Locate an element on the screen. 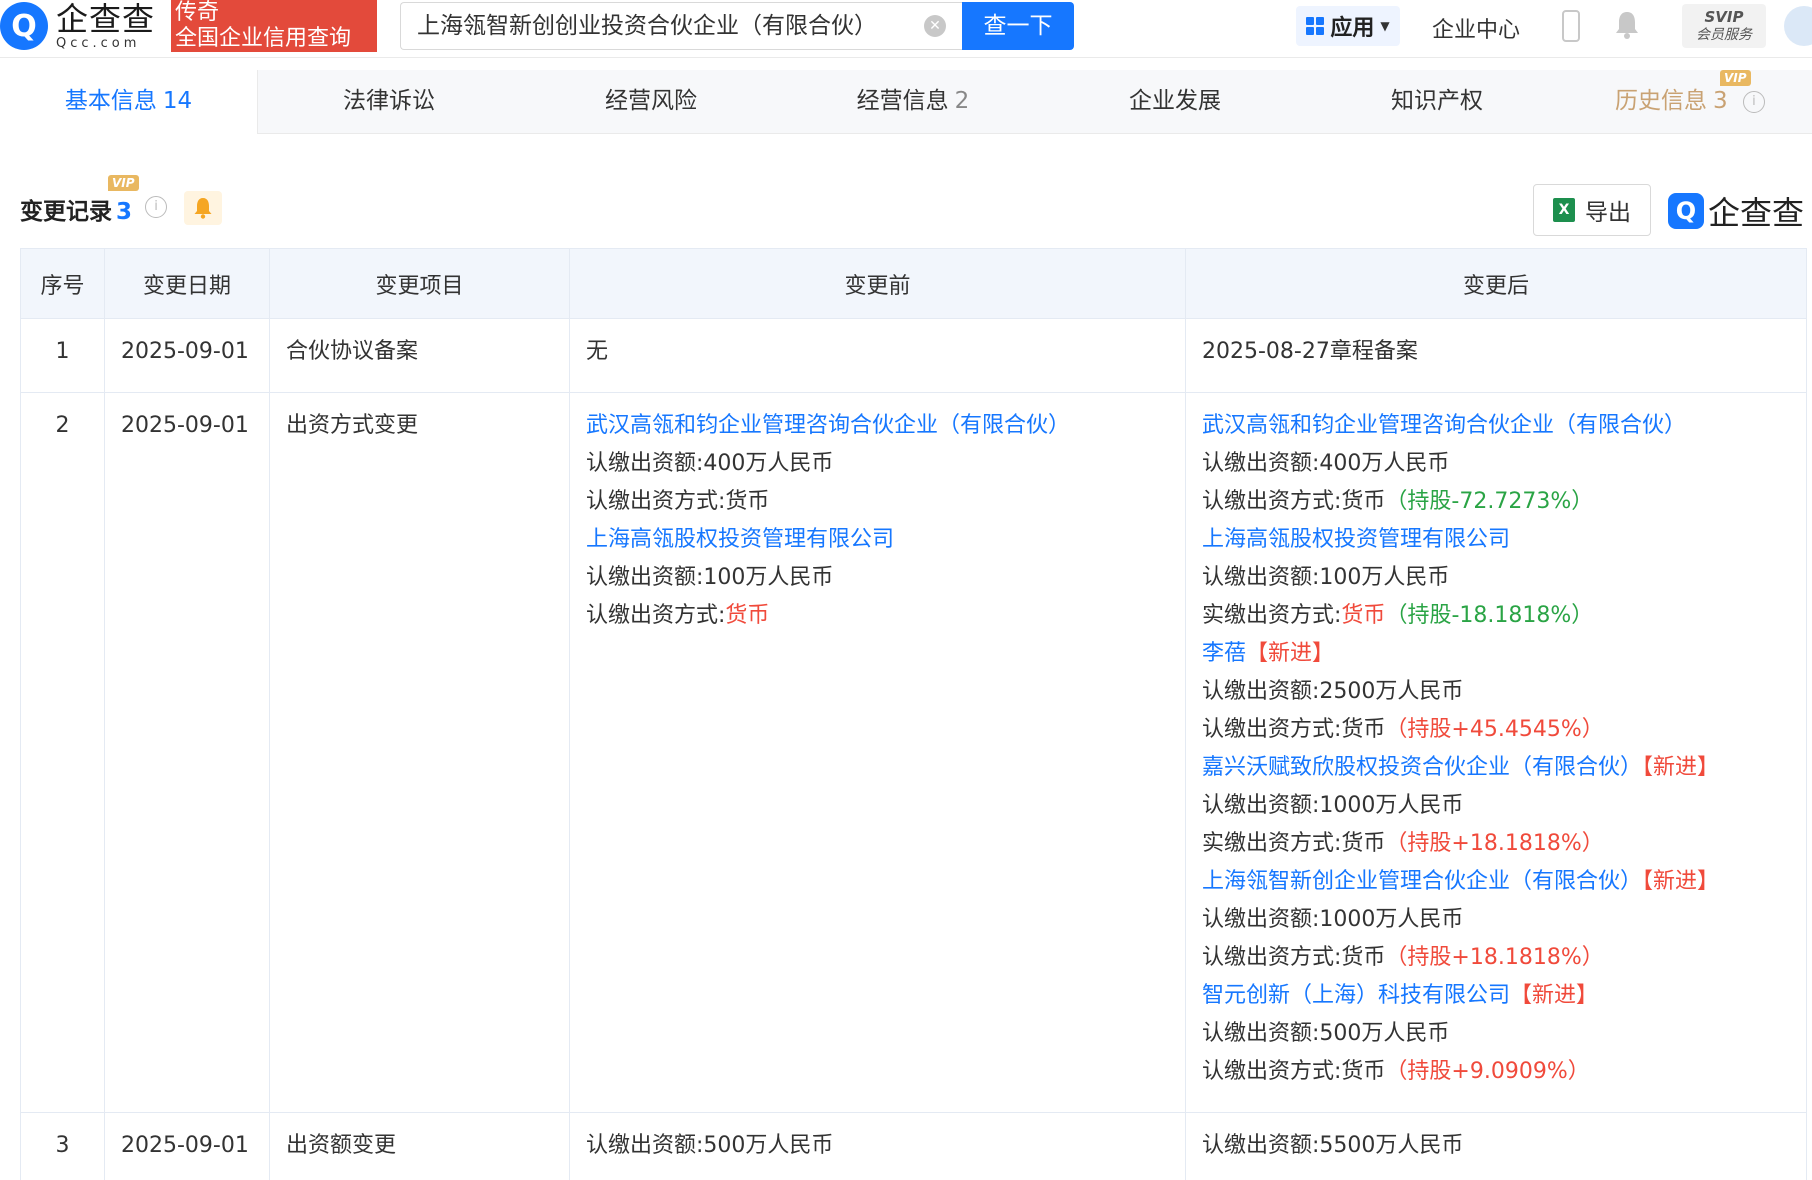  column-header: 变更前 is located at coordinates (877, 283).